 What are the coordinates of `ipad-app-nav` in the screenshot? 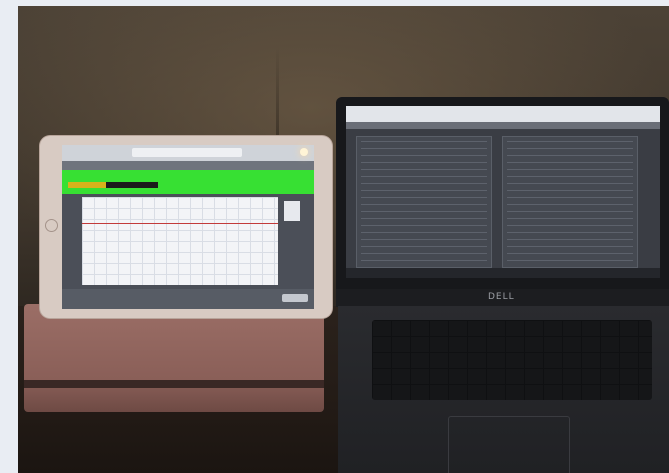 It's located at (188, 165).